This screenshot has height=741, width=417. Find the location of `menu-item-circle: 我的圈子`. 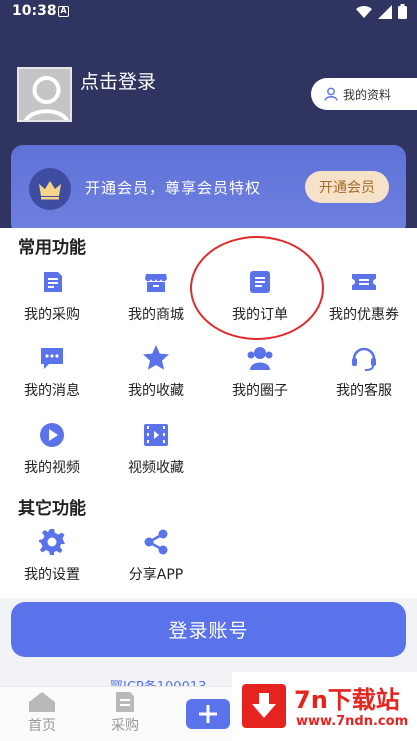

menu-item-circle: 我的圈子 is located at coordinates (260, 372).